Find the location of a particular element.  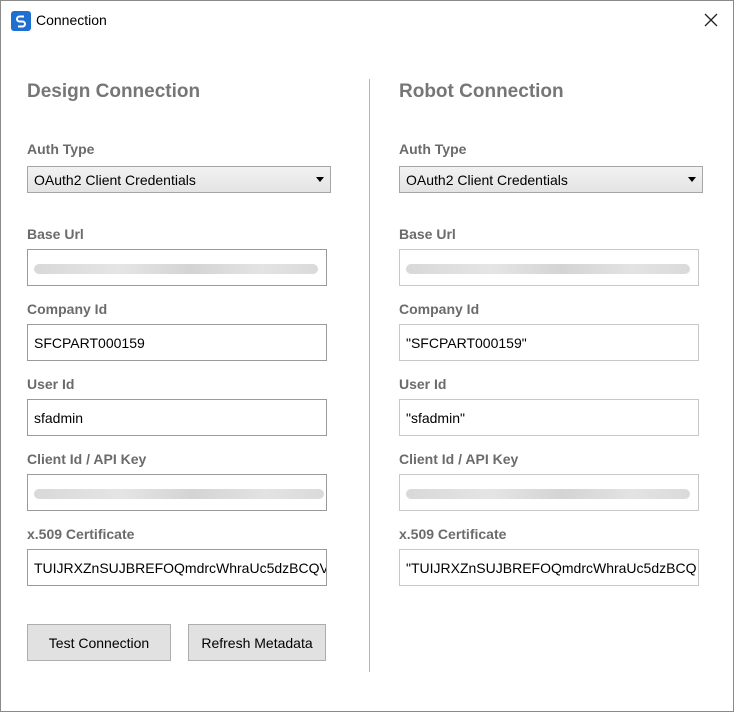

robot-company-id-field: "SFCPART000159" is located at coordinates (549, 342).